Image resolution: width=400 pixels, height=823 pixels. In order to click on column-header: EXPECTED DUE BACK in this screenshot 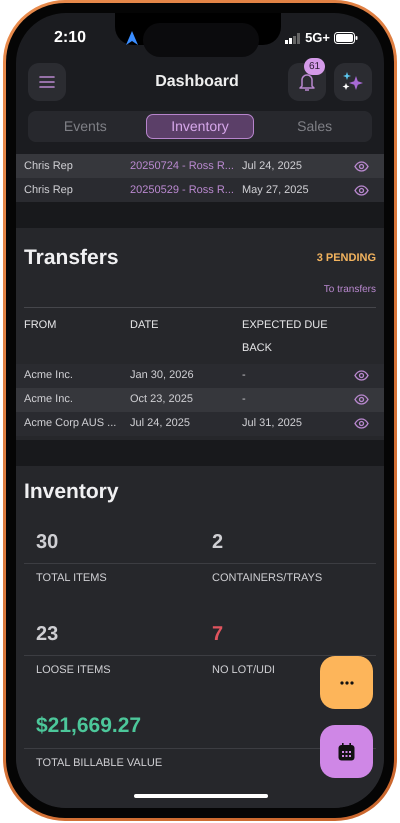, I will do `click(285, 337)`.